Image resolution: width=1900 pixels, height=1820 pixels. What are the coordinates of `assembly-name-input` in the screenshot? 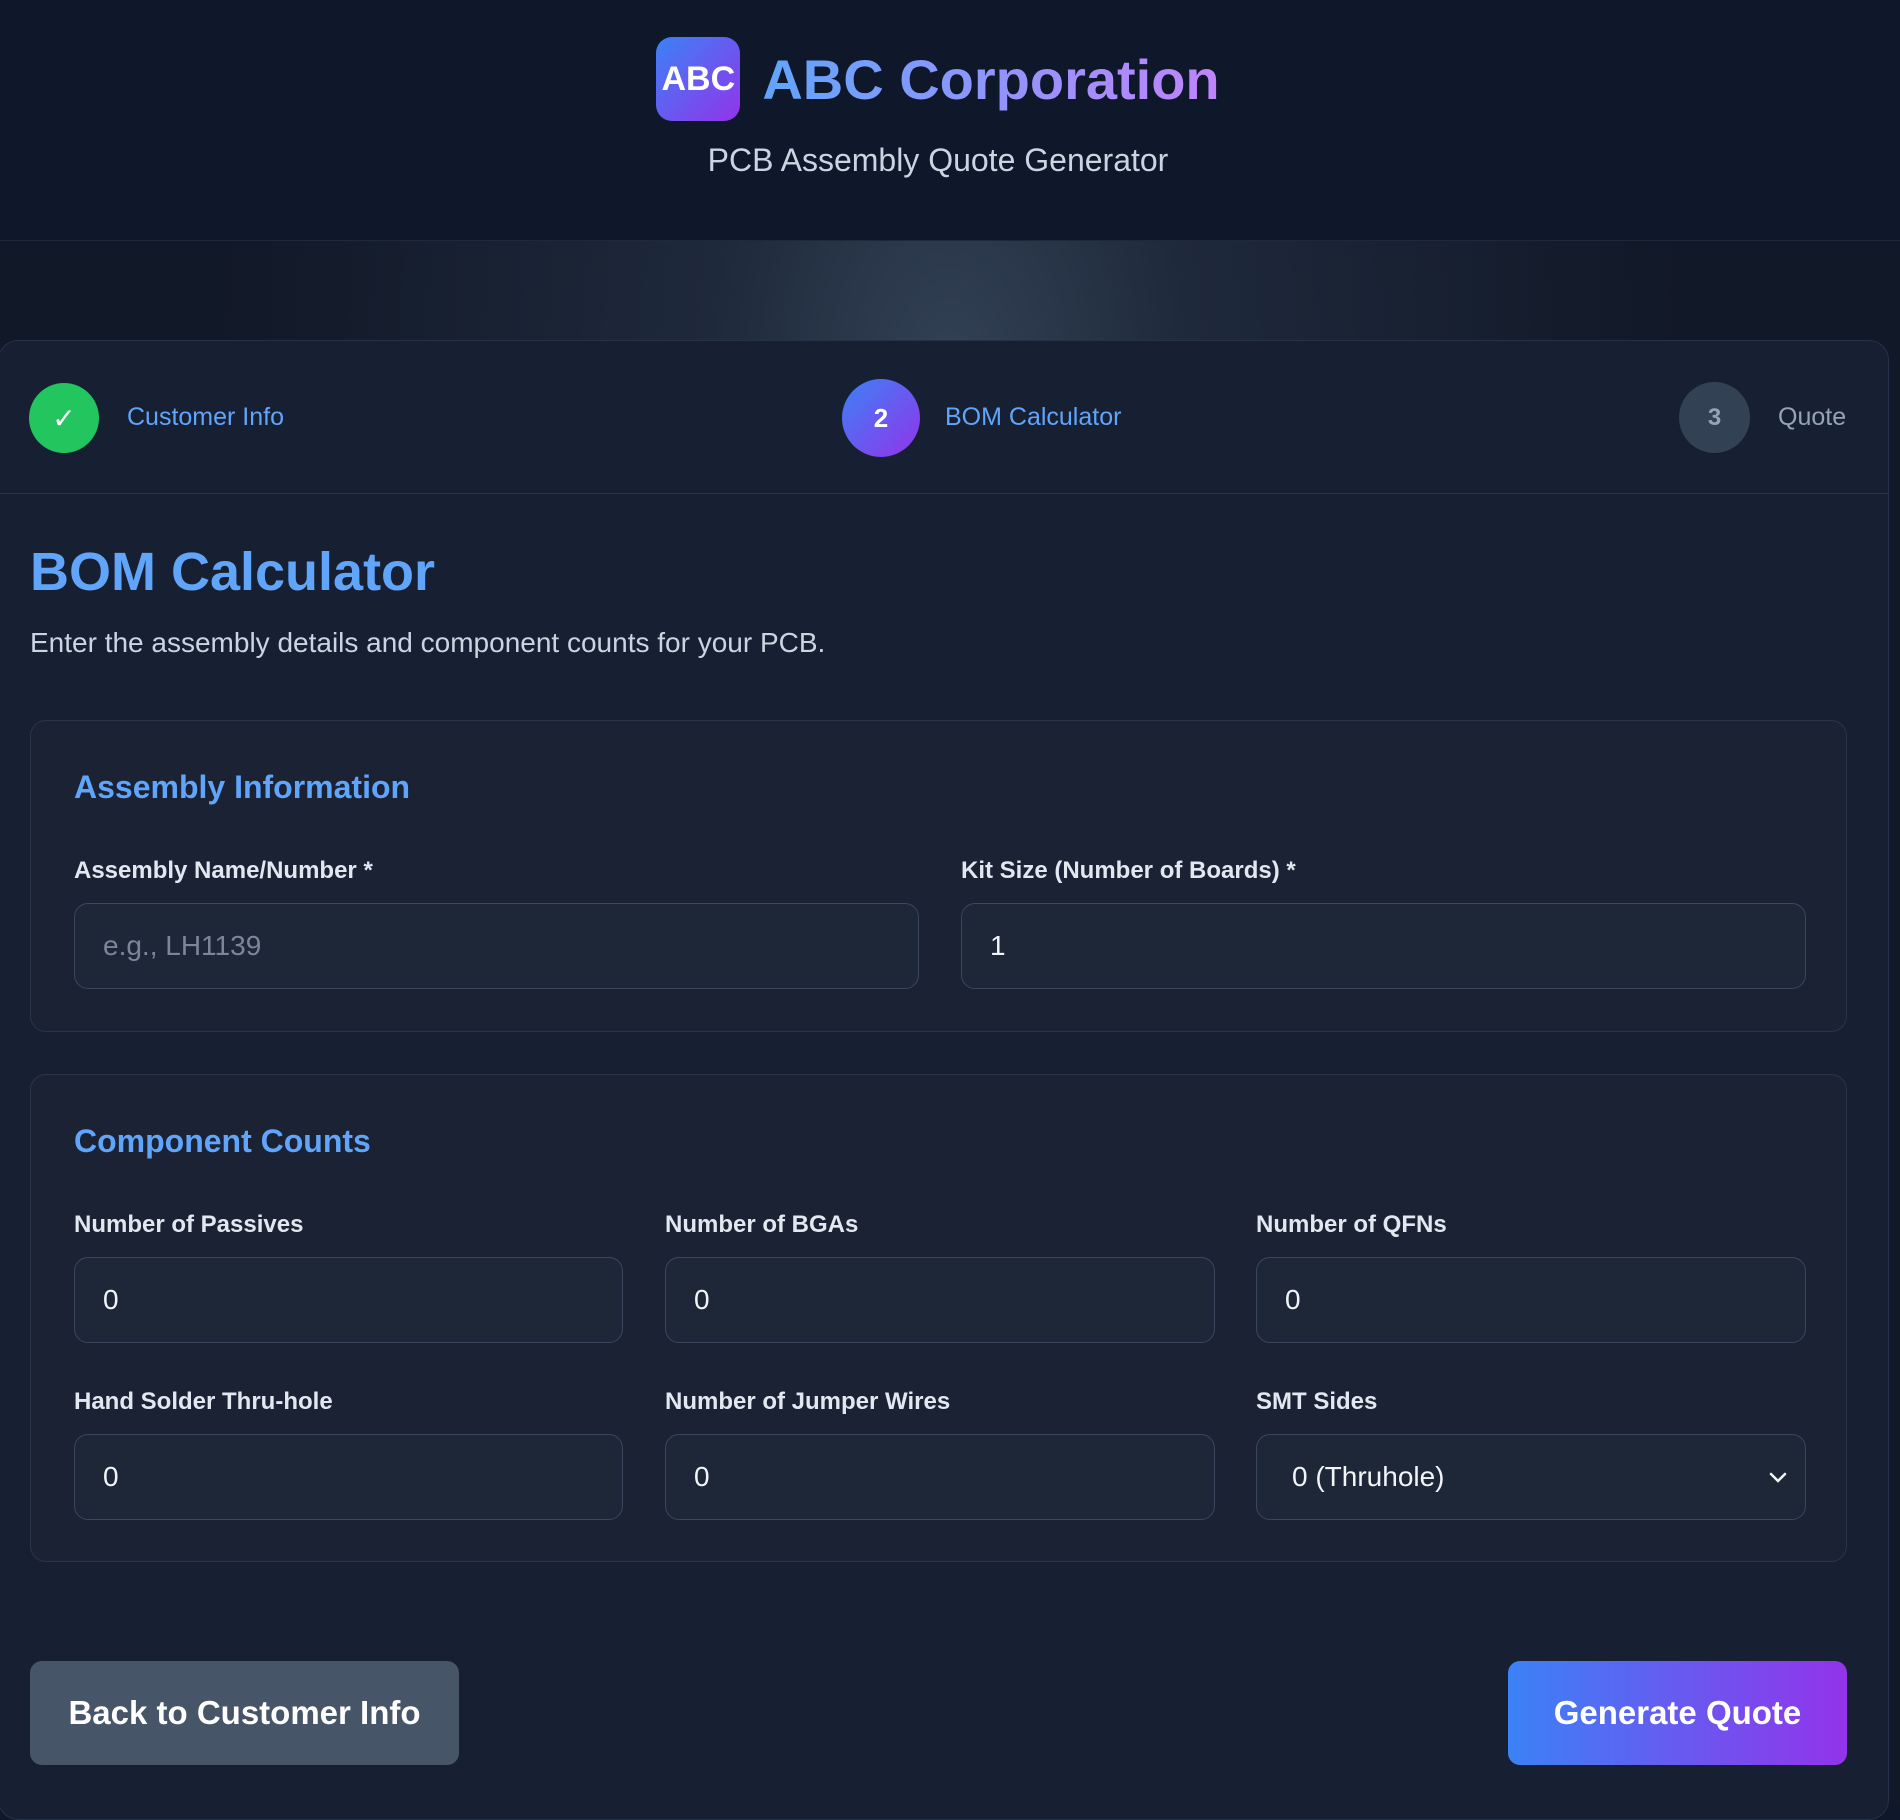 It's located at (496, 946).